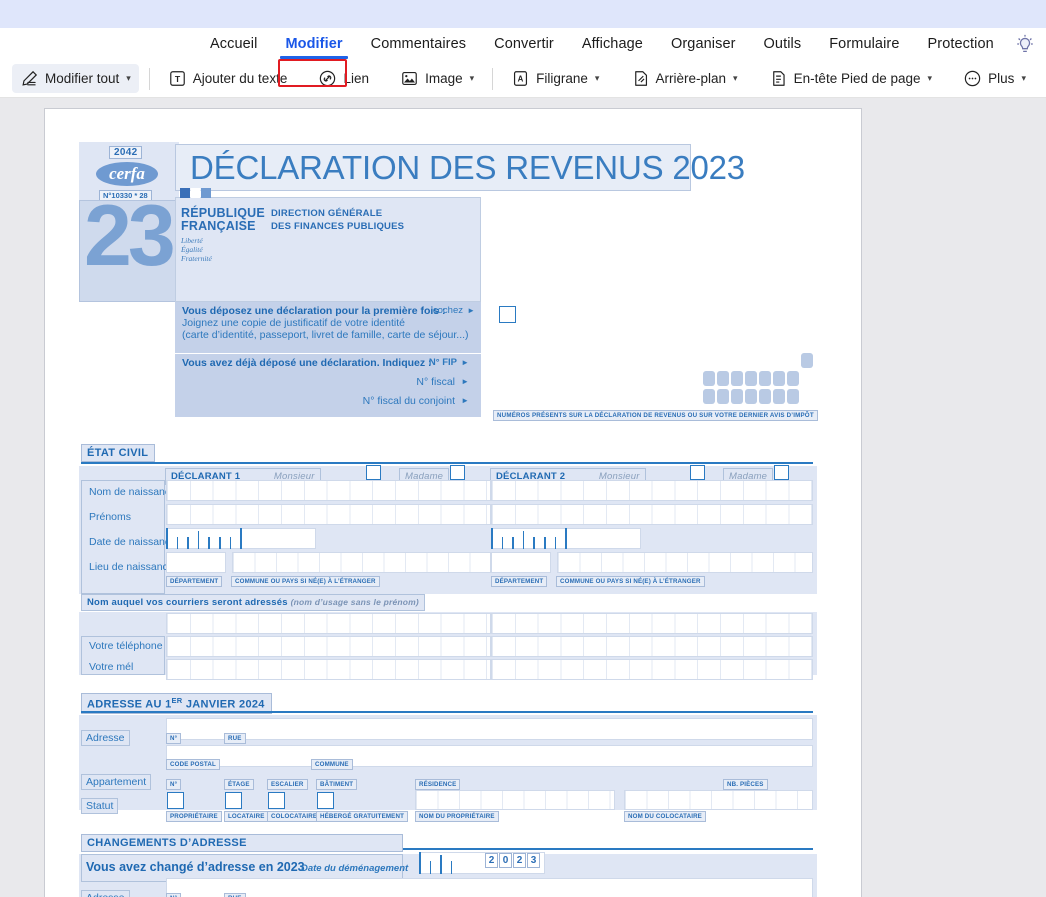 This screenshot has height=897, width=1046. Describe the element at coordinates (489, 887) in the screenshot. I see `changement-adresse-field` at that location.